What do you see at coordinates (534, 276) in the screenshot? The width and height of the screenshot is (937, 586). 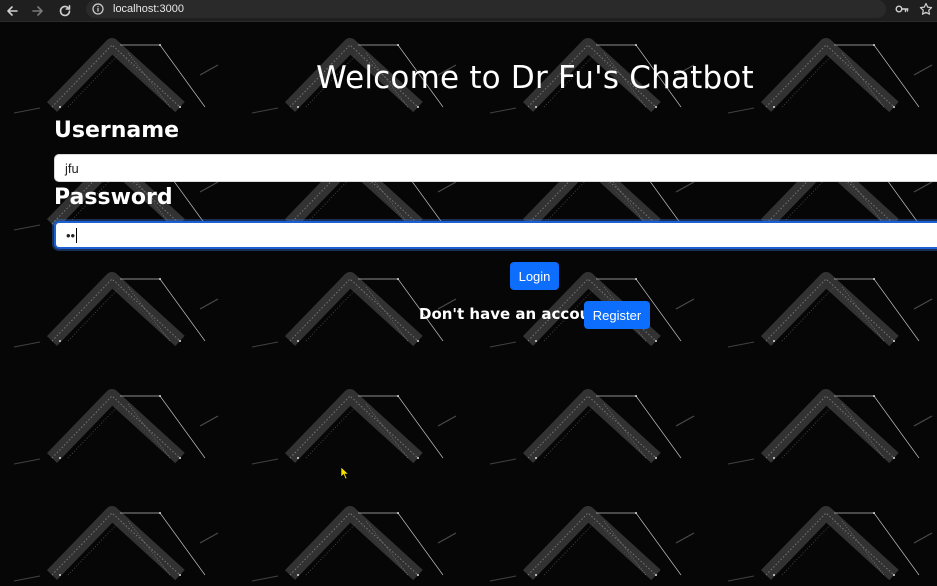 I see `login-button: Login` at bounding box center [534, 276].